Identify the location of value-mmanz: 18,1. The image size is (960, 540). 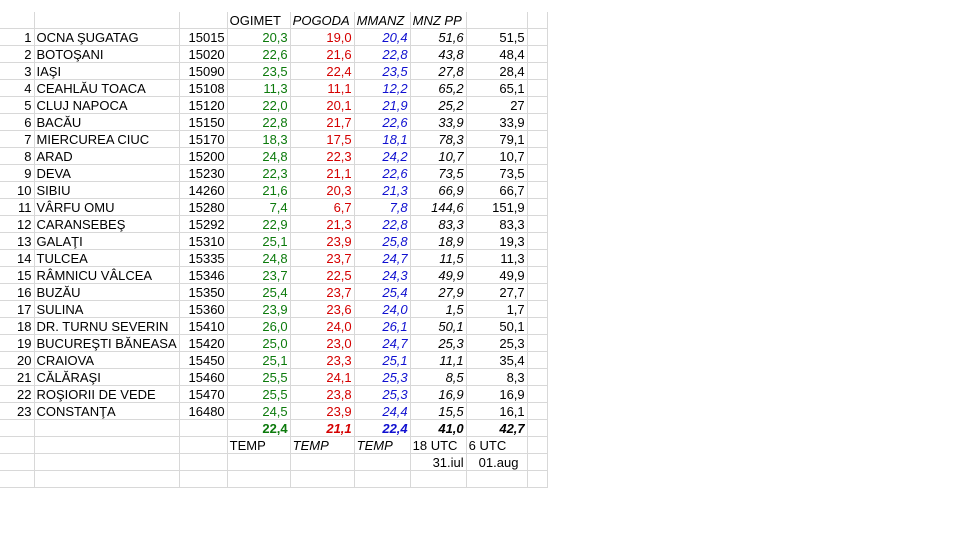
(382, 139).